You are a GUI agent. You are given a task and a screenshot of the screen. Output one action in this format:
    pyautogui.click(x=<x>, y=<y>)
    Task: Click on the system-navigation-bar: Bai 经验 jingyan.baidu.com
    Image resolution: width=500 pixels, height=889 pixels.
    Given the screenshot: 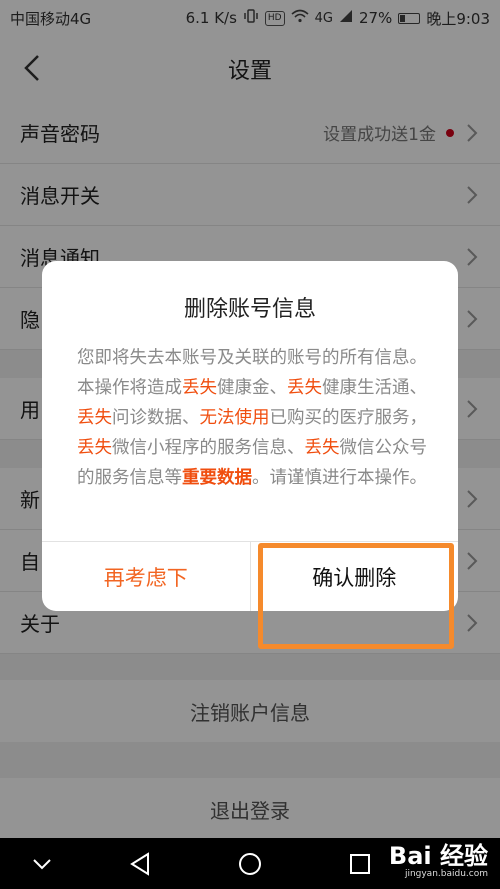 What is the action you would take?
    pyautogui.click(x=250, y=863)
    